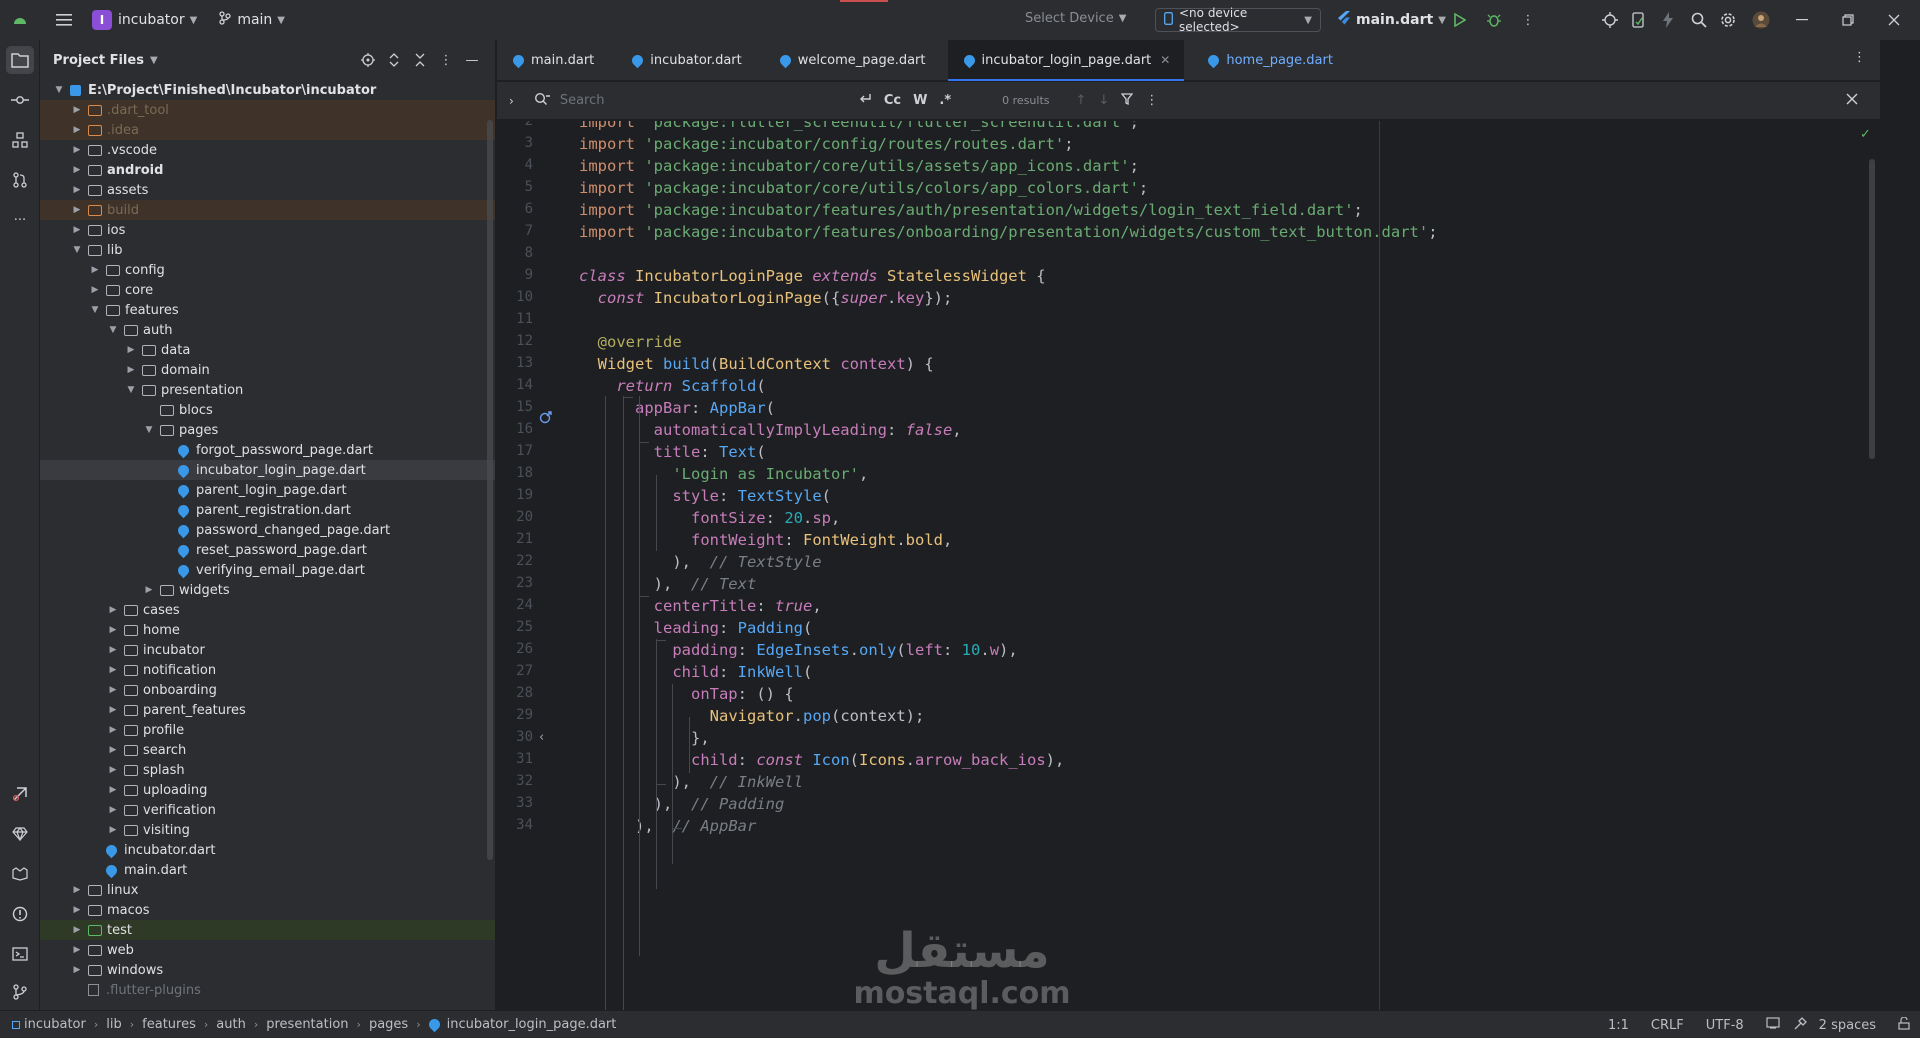  What do you see at coordinates (20, 100) in the screenshot?
I see `commit-icon` at bounding box center [20, 100].